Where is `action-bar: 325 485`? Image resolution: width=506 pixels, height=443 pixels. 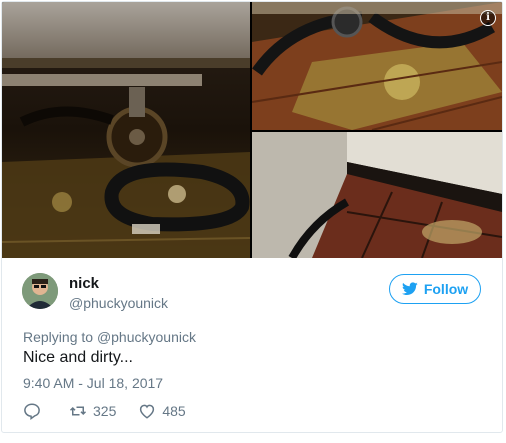
action-bar: 325 485 is located at coordinates (115, 411).